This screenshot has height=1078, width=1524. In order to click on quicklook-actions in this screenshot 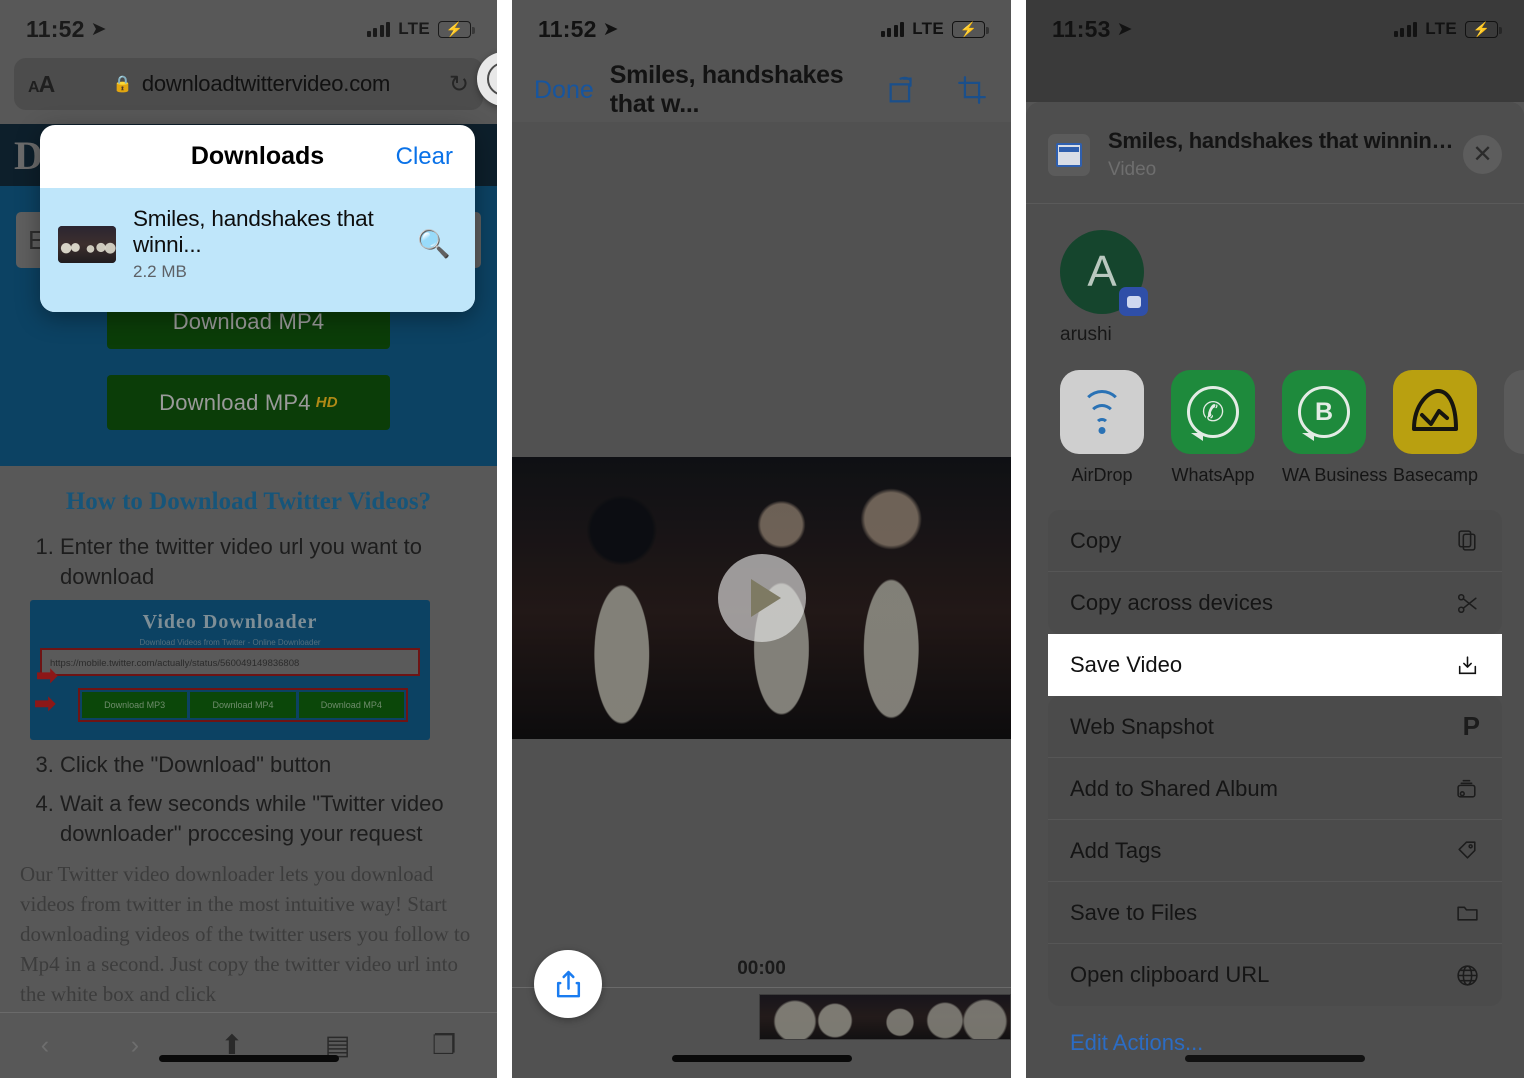, I will do `click(937, 90)`.